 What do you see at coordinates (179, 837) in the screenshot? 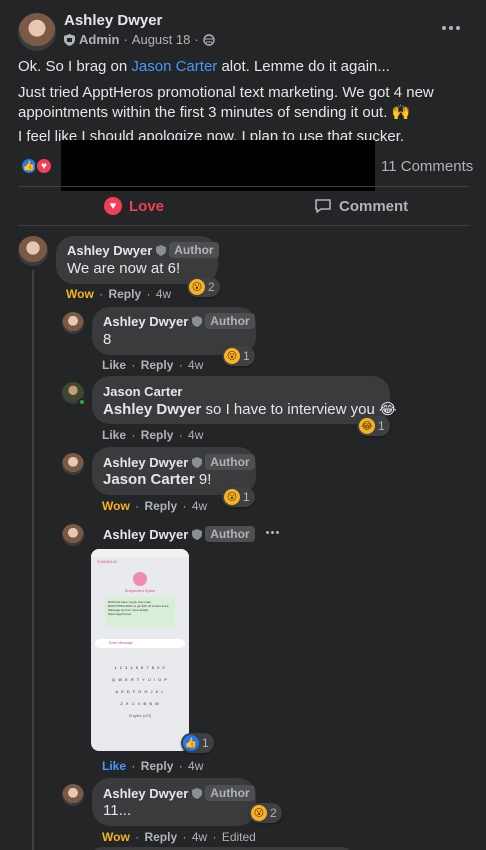
I see `reply-actions: Wow · Reply · 4w · Edited` at bounding box center [179, 837].